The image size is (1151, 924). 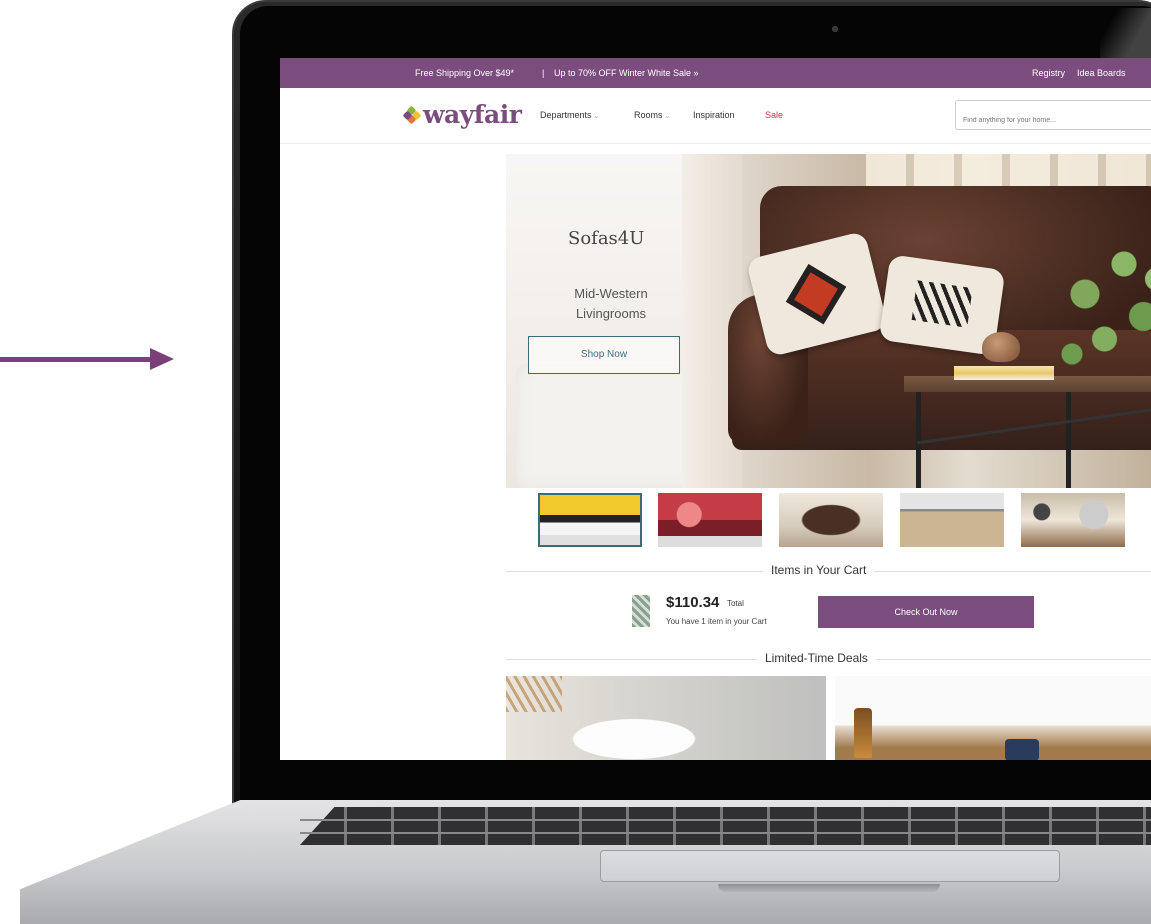 I want to click on webcam-icon, so click(x=835, y=29).